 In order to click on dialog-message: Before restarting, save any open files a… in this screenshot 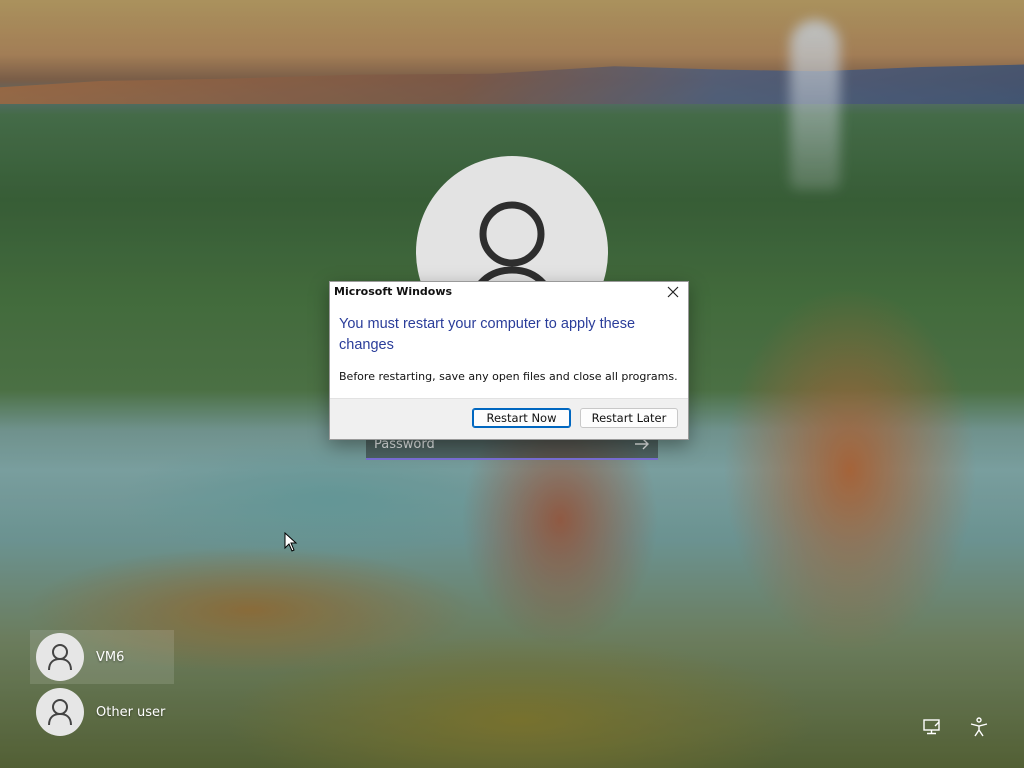, I will do `click(508, 376)`.